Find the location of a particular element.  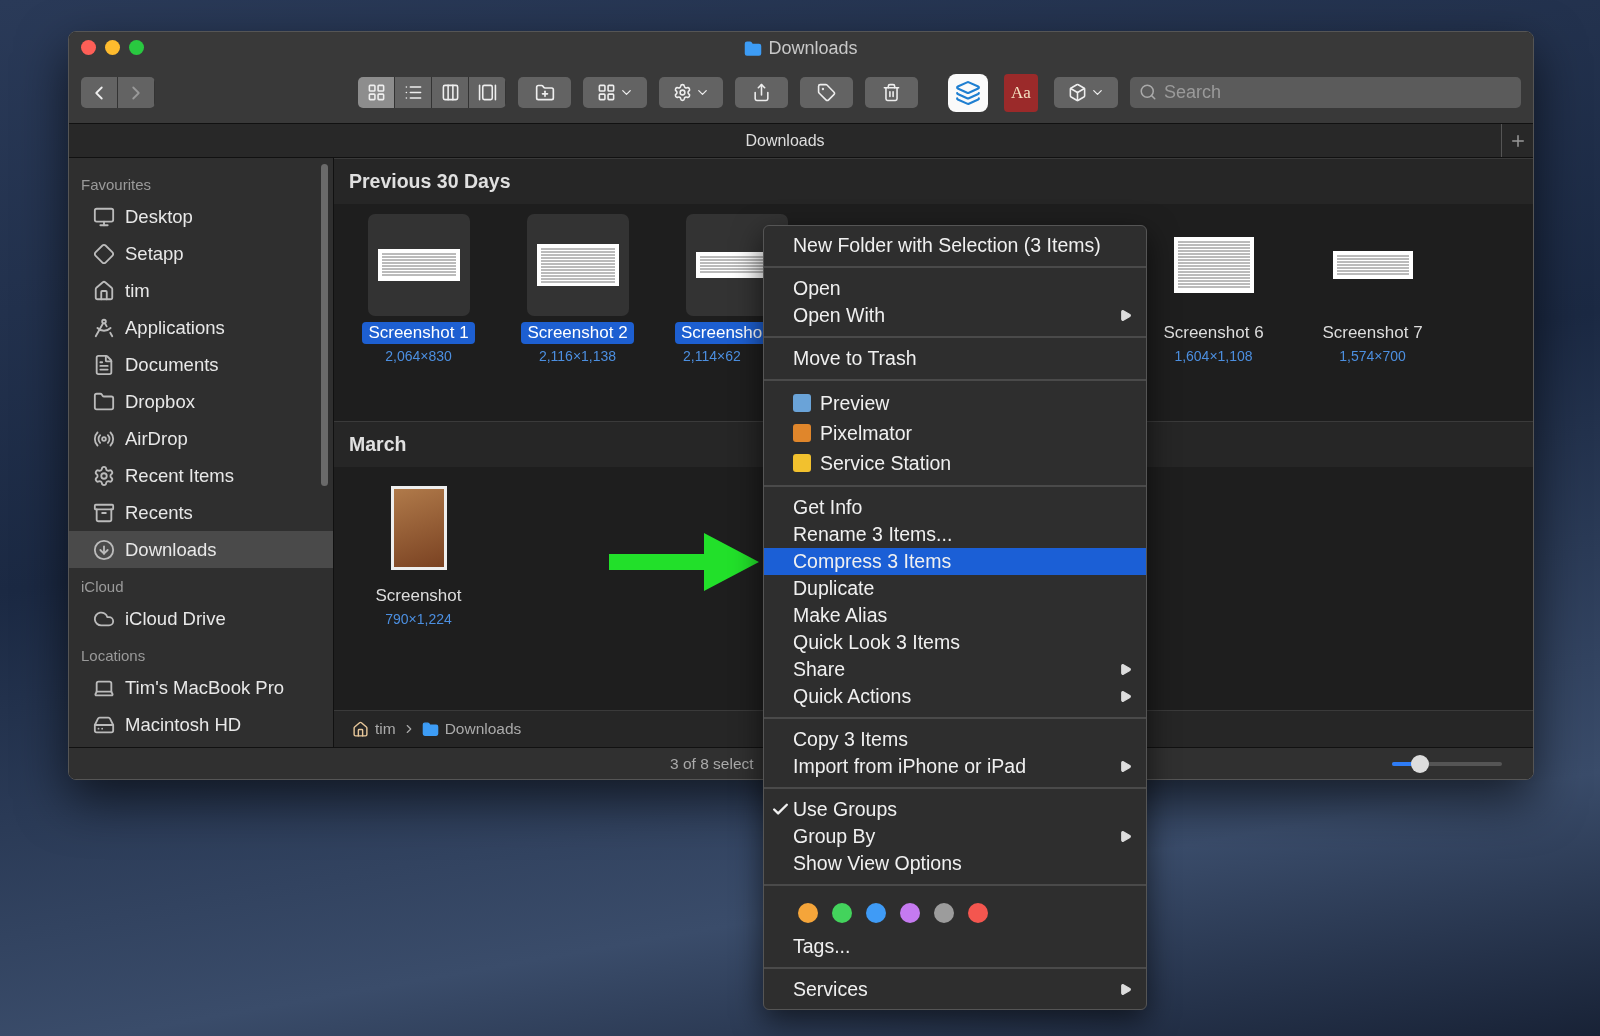

sidebar-item: Desktop is located at coordinates (201, 216).